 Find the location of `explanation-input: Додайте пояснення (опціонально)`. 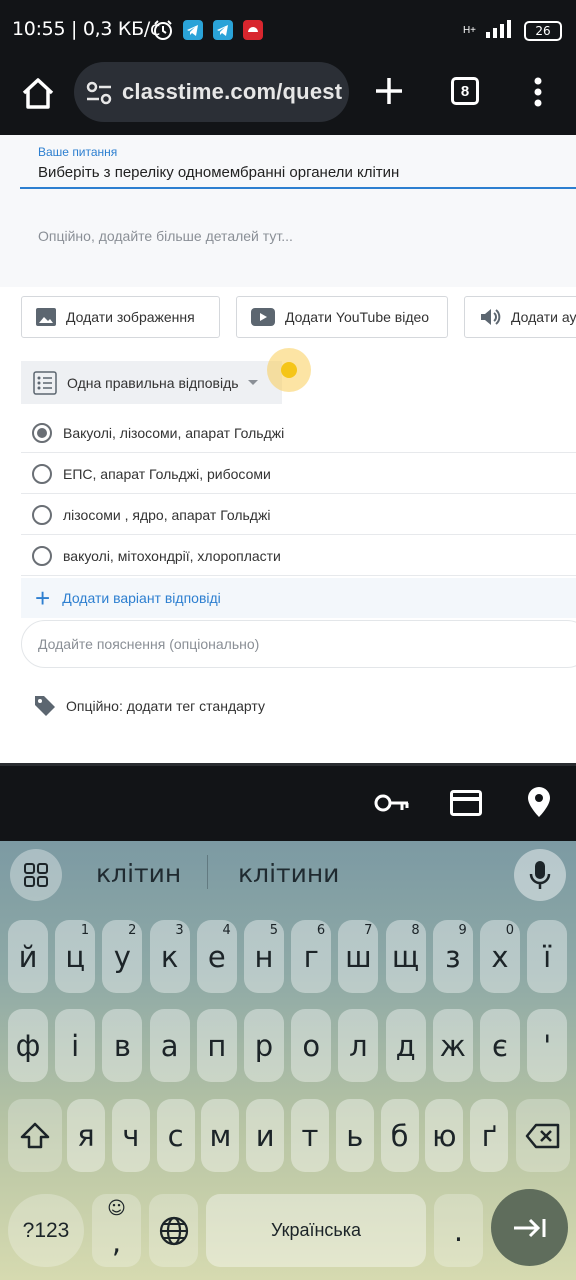

explanation-input: Додайте пояснення (опціонально) is located at coordinates (298, 644).